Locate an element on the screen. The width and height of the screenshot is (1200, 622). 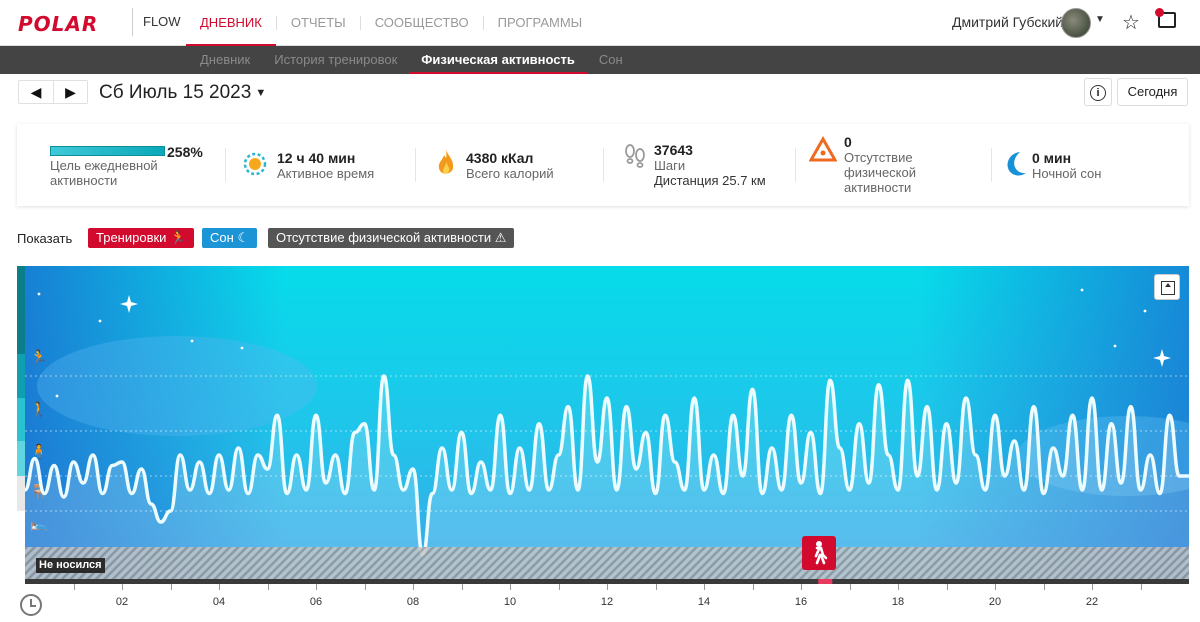
inactivity-warning-icon is located at coordinates (823, 149).